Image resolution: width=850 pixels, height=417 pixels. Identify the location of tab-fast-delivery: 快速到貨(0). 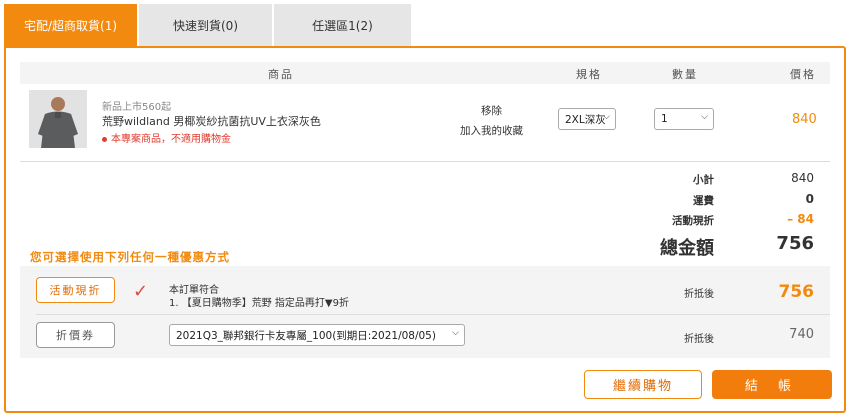
(205, 25).